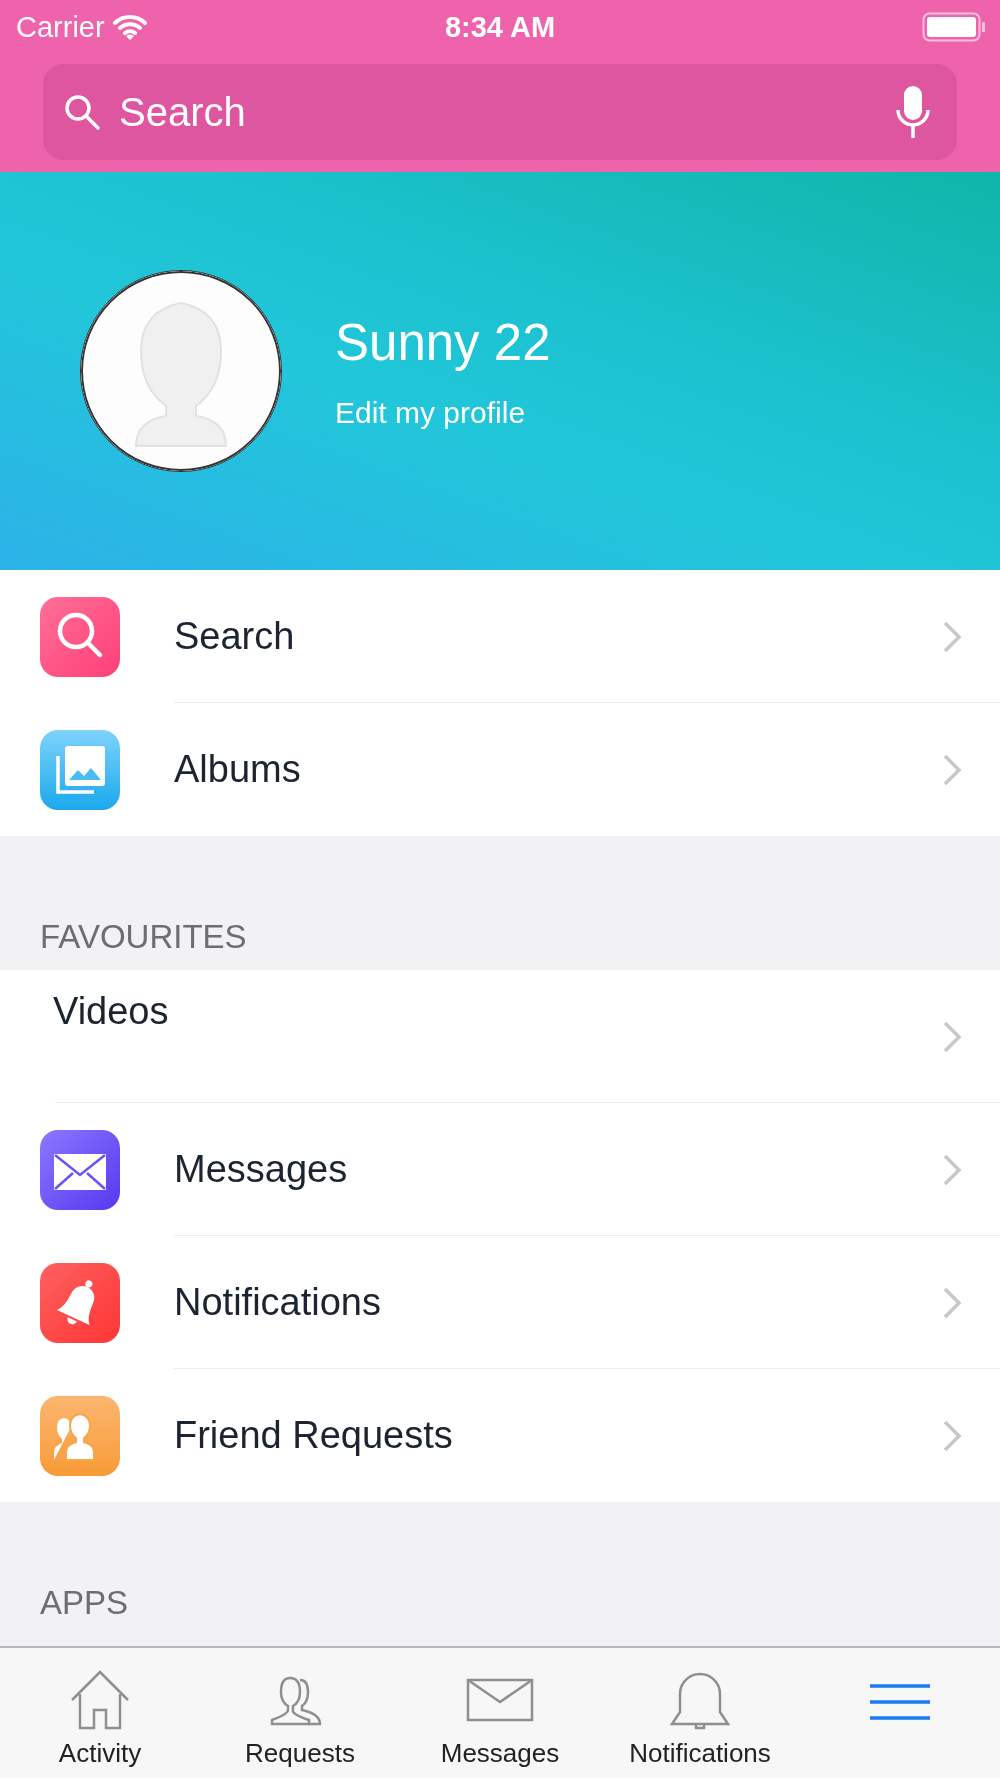  I want to click on menu-label: Search, so click(235, 636).